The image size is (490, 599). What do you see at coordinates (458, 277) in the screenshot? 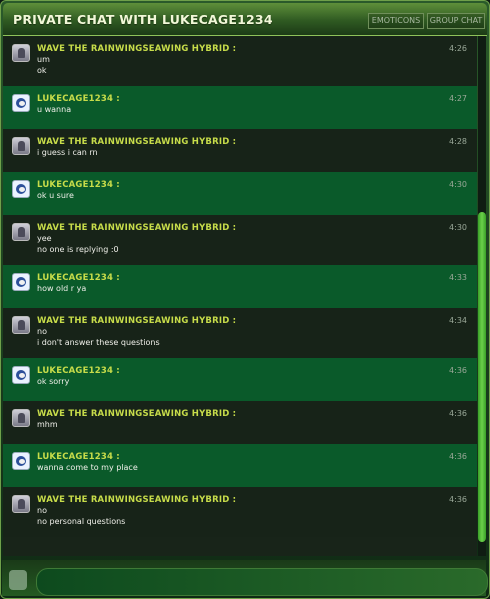
I see `message-time: 4:33` at bounding box center [458, 277].